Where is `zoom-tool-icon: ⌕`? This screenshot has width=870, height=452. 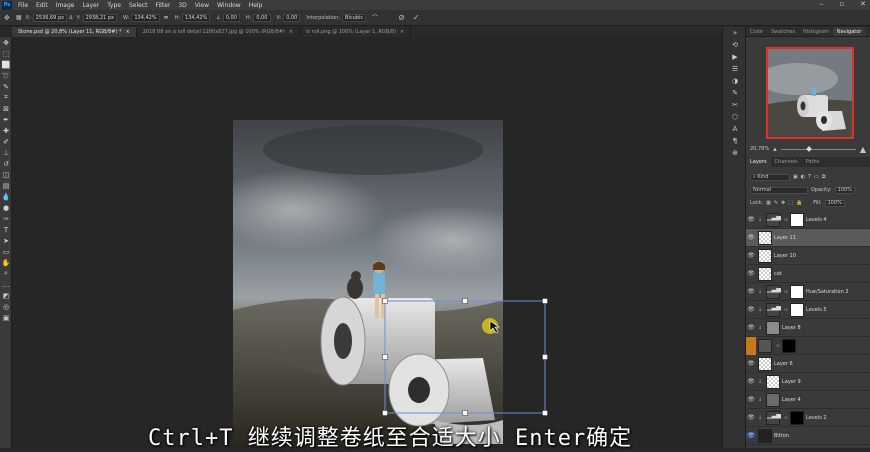 zoom-tool-icon: ⌕ is located at coordinates (6, 273).